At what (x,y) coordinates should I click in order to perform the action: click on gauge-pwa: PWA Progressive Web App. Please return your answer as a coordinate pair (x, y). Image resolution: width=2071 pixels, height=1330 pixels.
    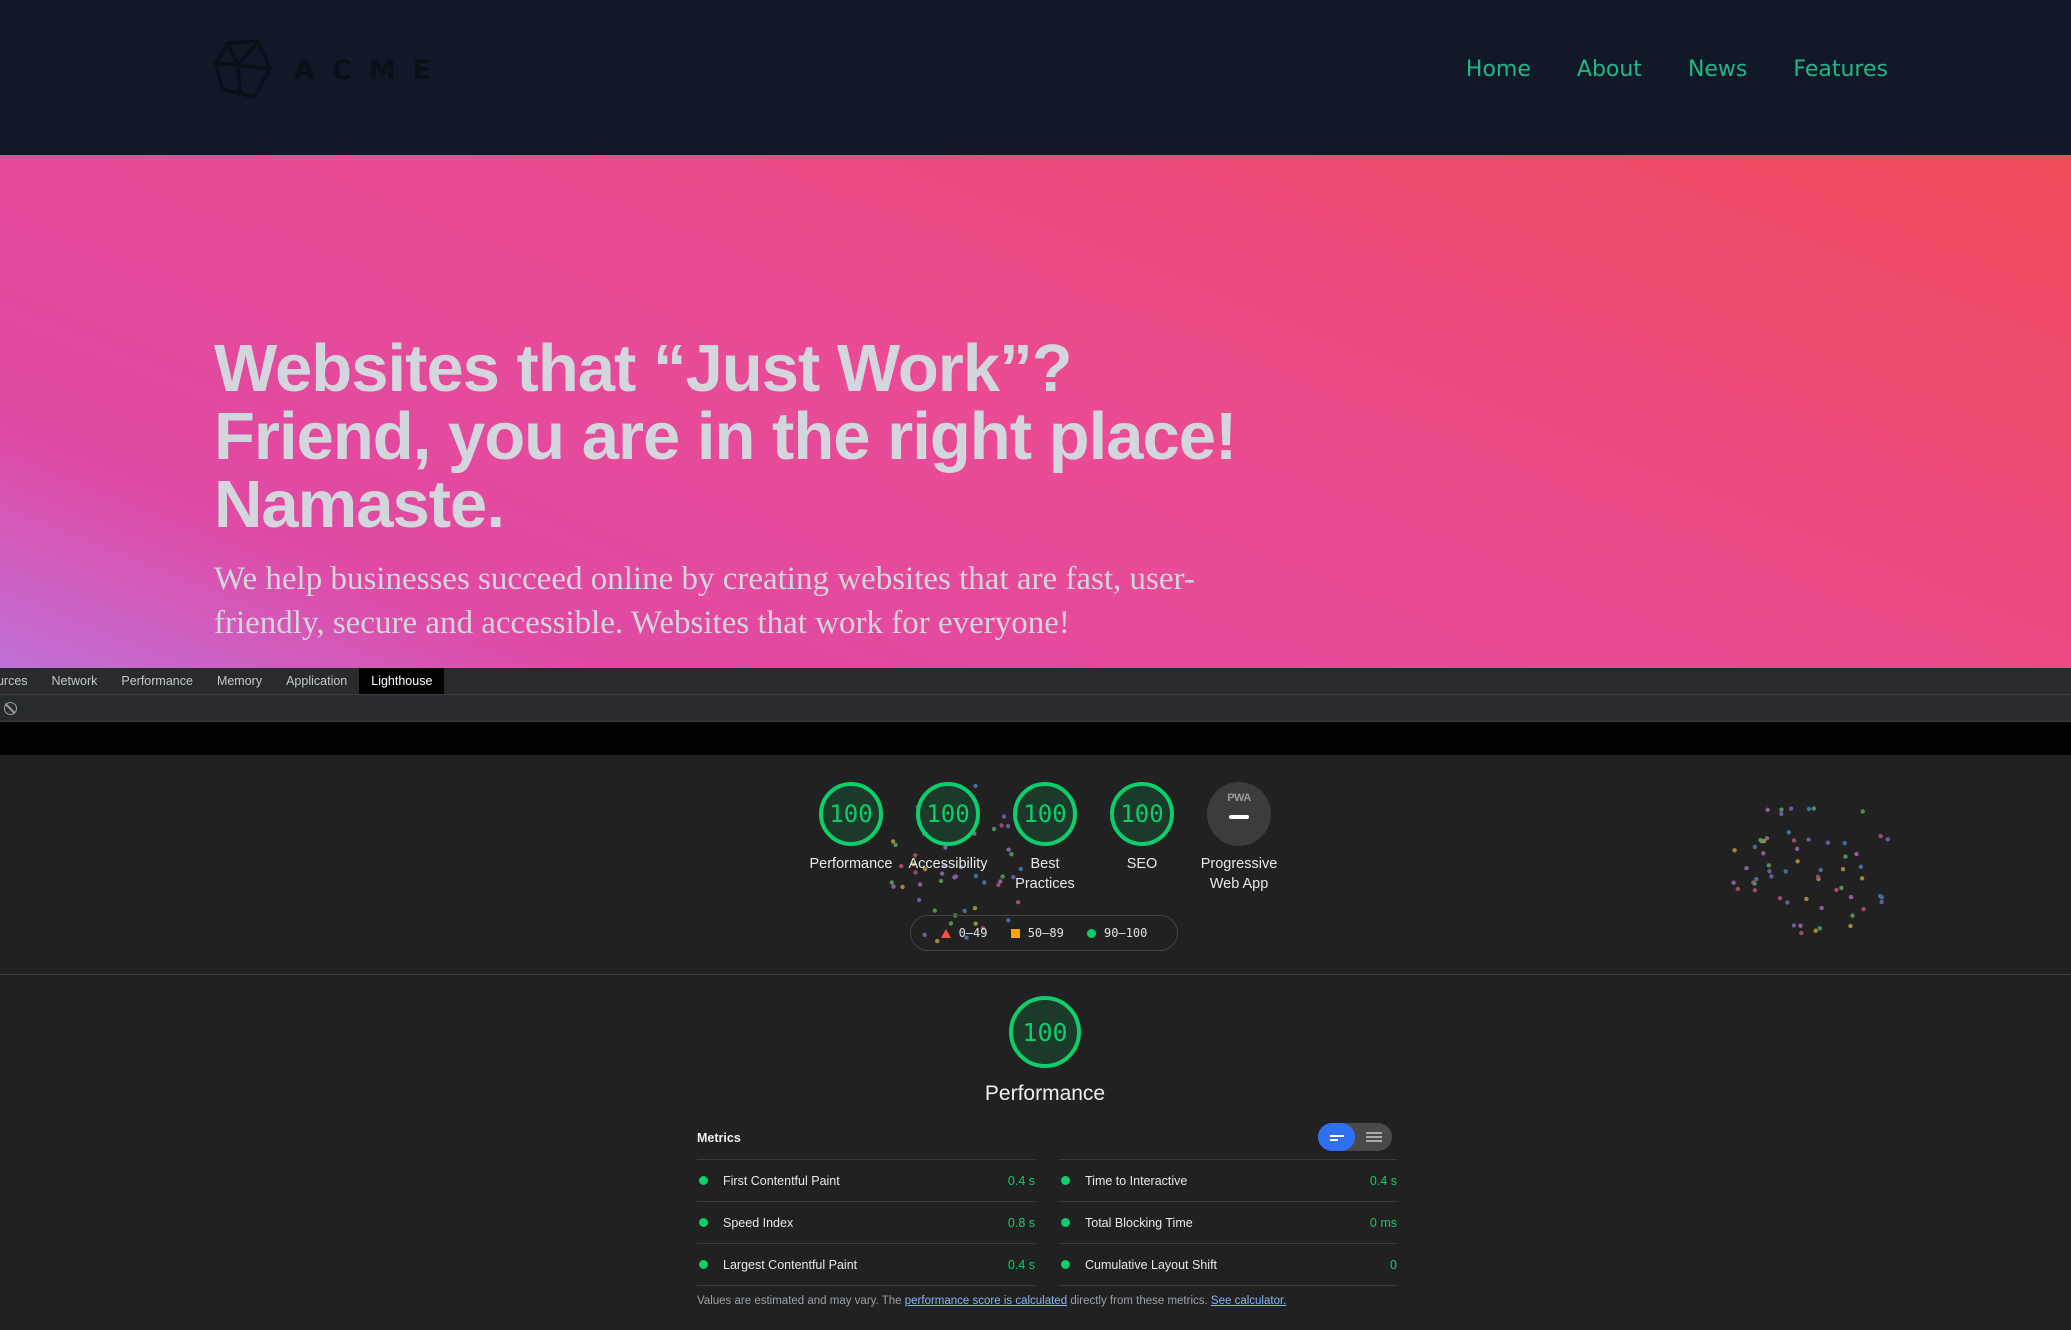
    Looking at the image, I should click on (1239, 838).